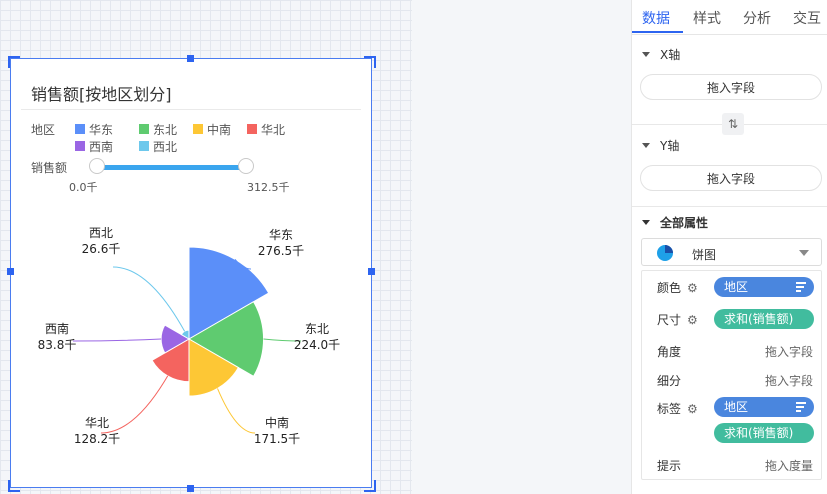 The width and height of the screenshot is (827, 494). I want to click on prop-label: 标签 ⚙, so click(677, 408).